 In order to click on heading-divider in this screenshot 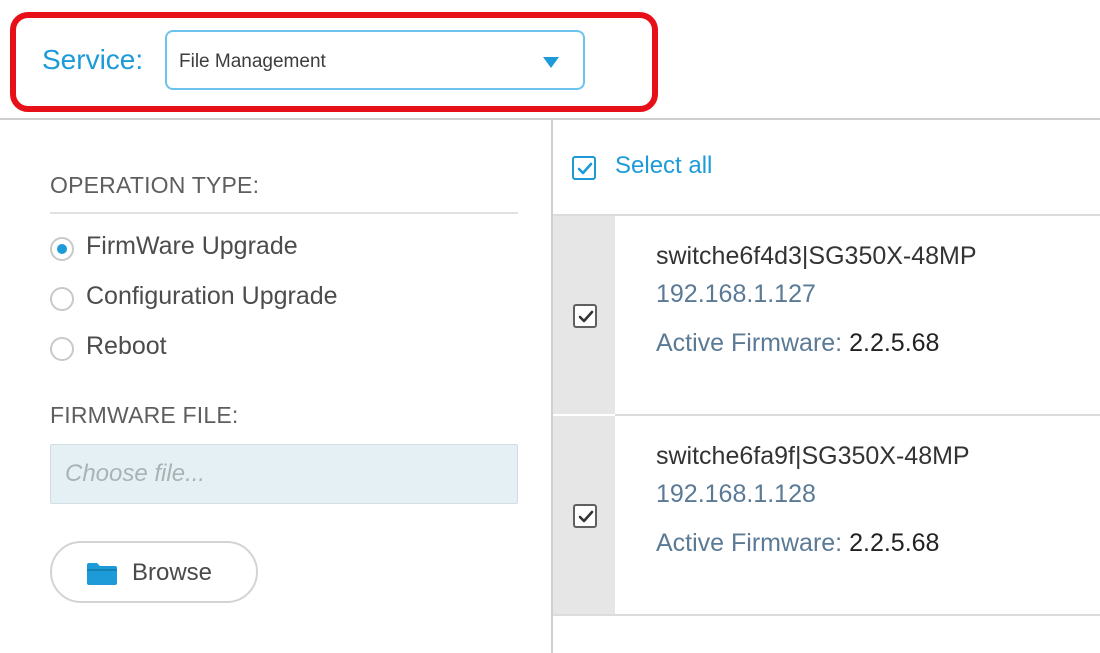, I will do `click(284, 213)`.